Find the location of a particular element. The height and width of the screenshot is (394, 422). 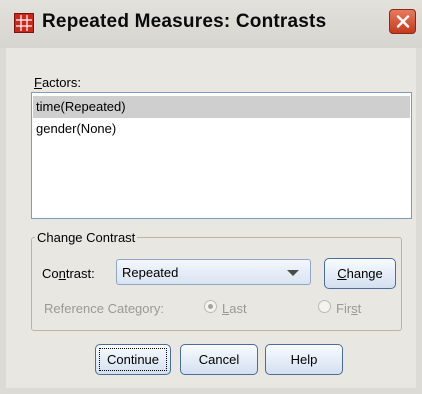

continue-button: Continue is located at coordinates (133, 359).